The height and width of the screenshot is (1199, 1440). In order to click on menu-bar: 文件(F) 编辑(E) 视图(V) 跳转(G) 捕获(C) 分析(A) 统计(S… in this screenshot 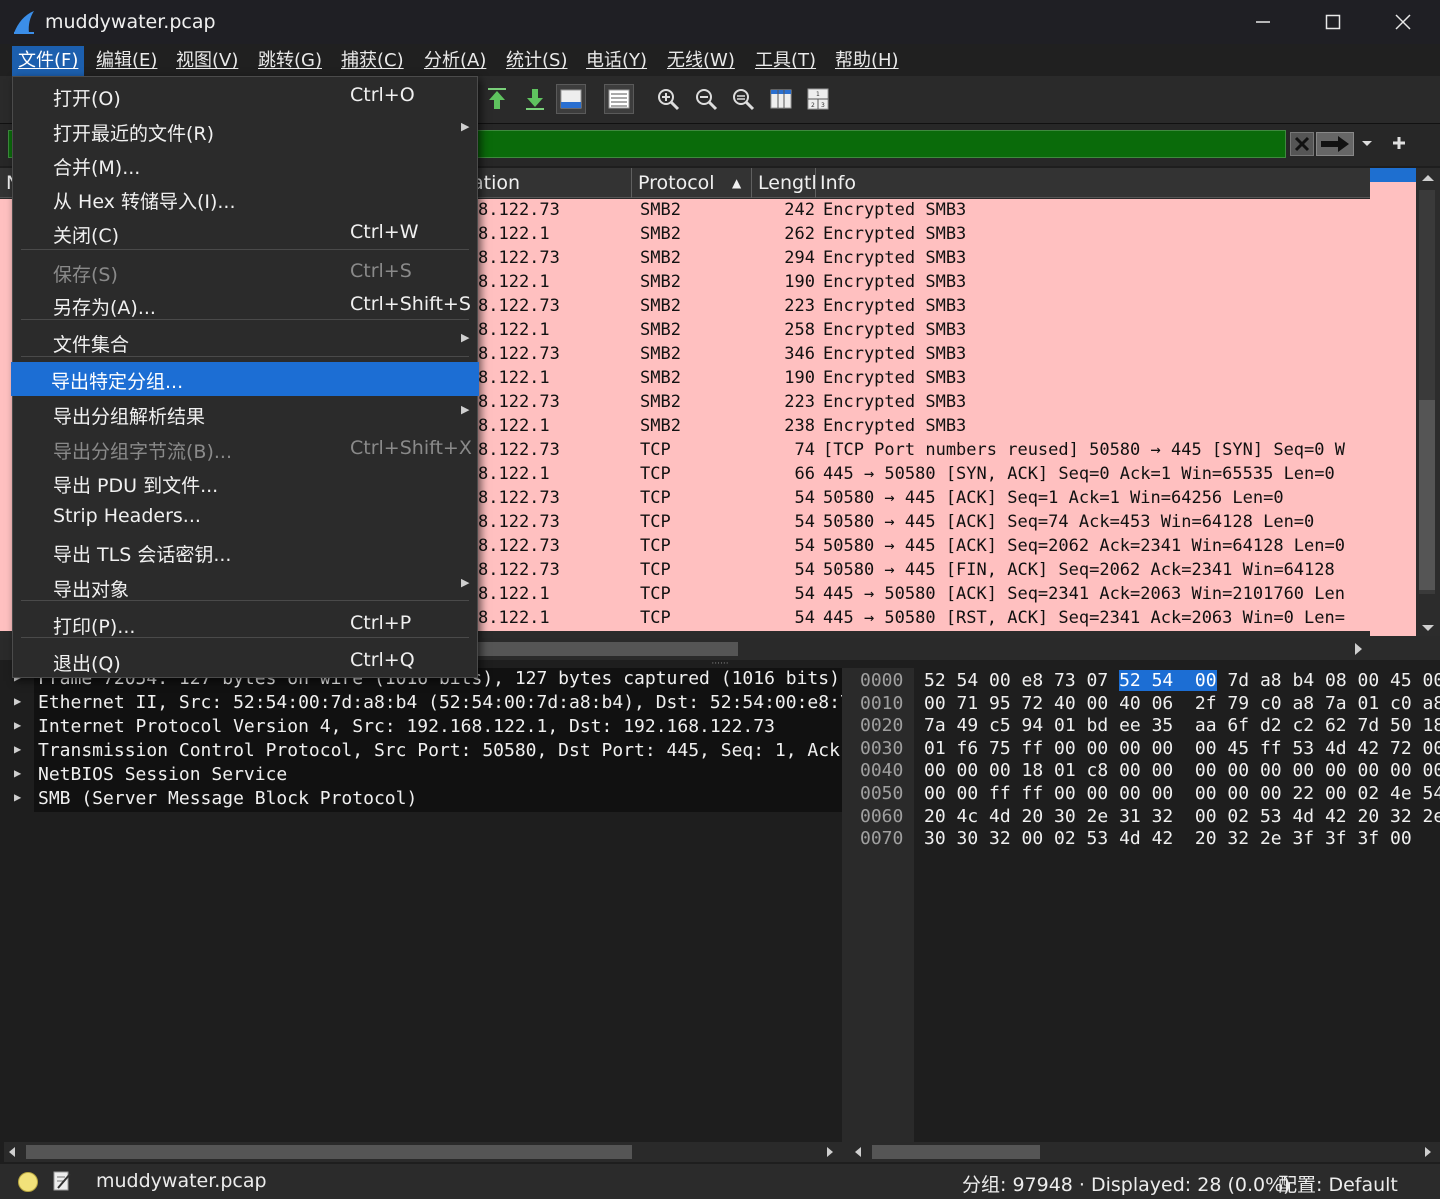, I will do `click(720, 60)`.